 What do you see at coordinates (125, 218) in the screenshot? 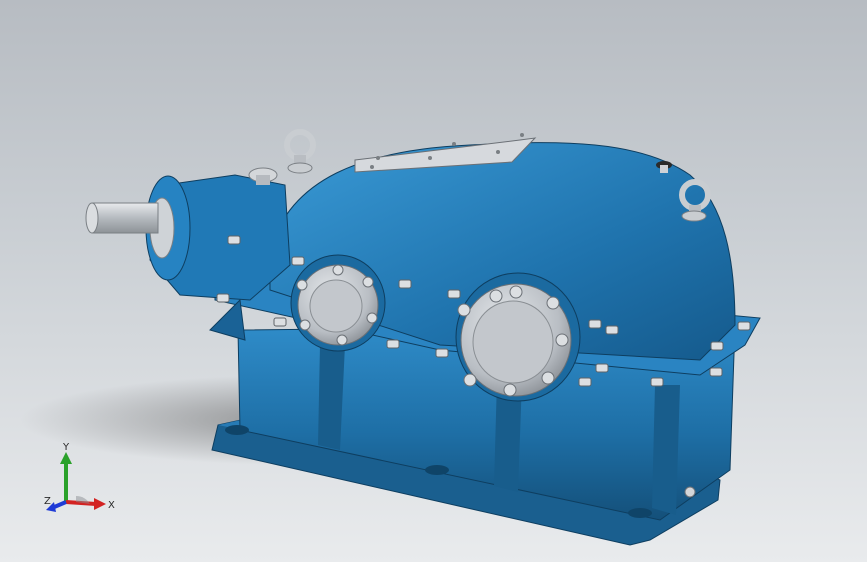
I see `input-shaft` at bounding box center [125, 218].